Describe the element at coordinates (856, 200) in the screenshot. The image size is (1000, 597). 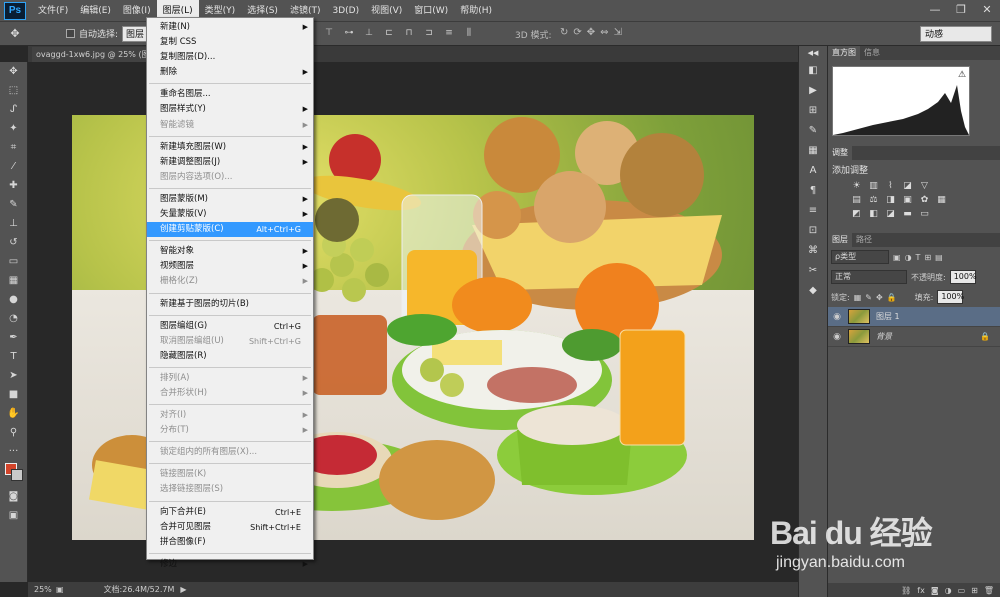
I see `hue-sat-icon: ▤` at that location.